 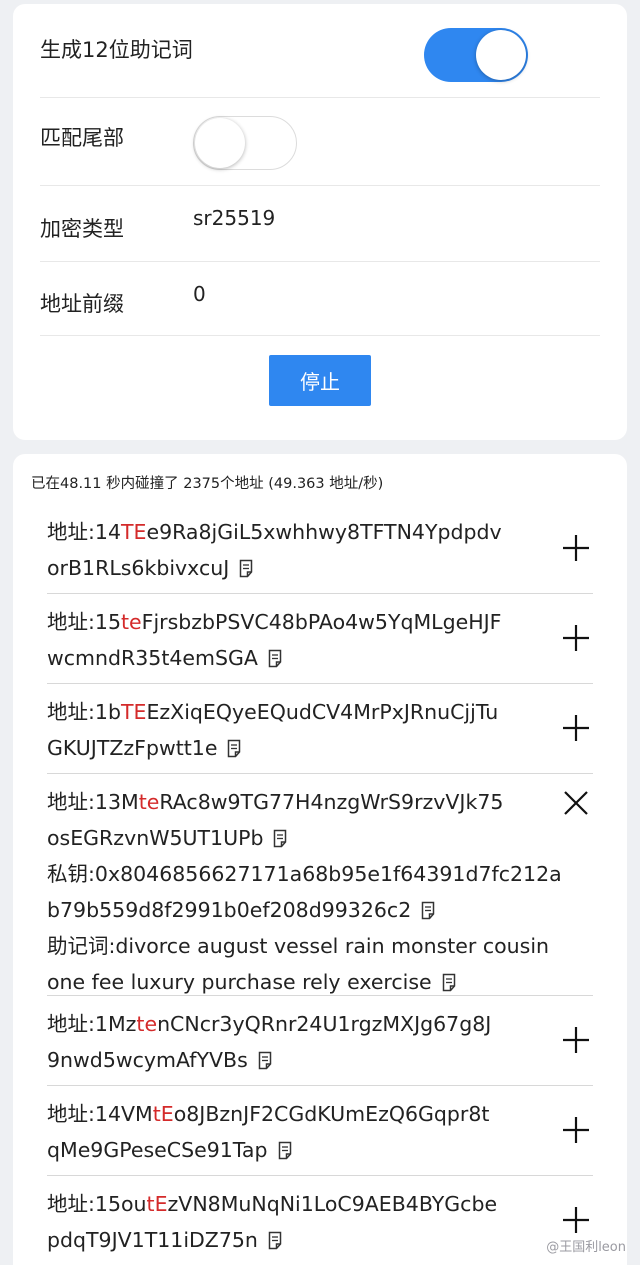 I want to click on address-tail: osEGRzvnW5UT1UPb, so click(x=155, y=838).